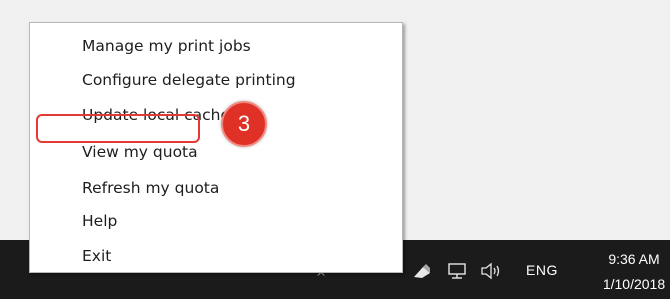  Describe the element at coordinates (422, 271) in the screenshot. I see `papercut-tray-icon` at that location.